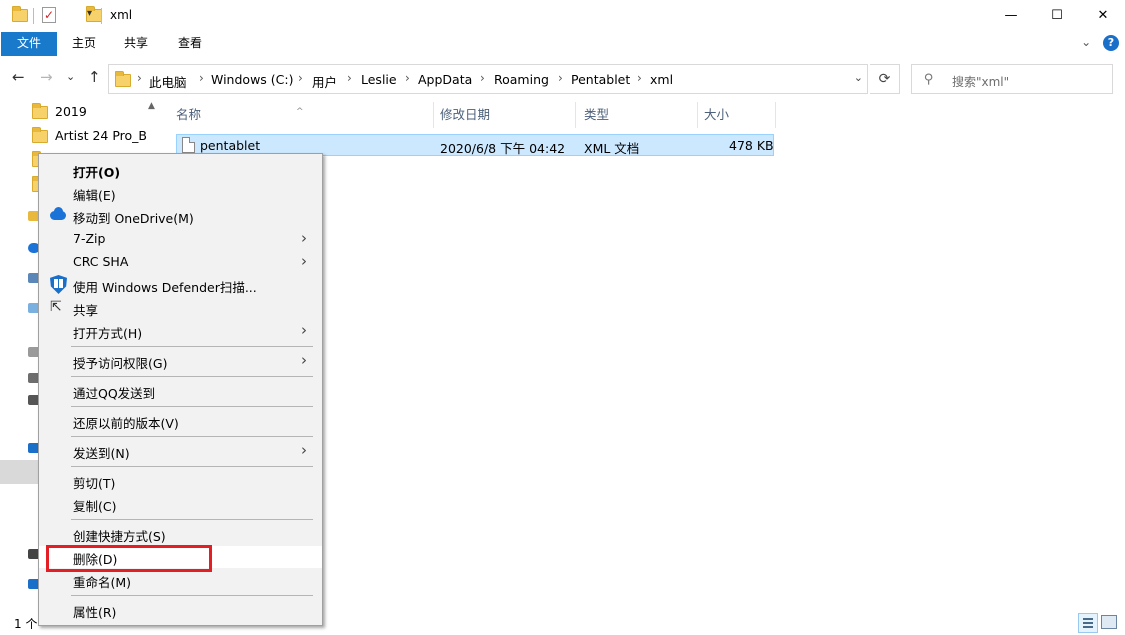  What do you see at coordinates (136, 44) in the screenshot?
I see `tab-share: 共享` at bounding box center [136, 44].